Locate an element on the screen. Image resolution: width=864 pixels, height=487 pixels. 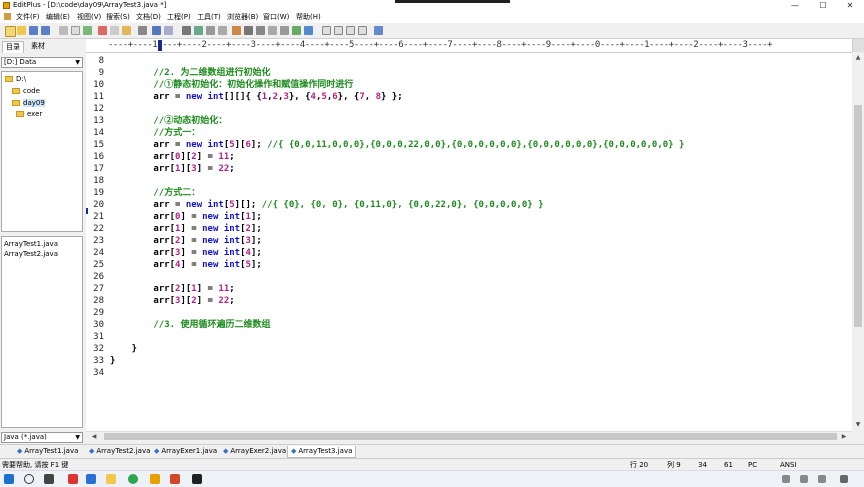
scroll-down-icon: ▼ is located at coordinates (858, 424).